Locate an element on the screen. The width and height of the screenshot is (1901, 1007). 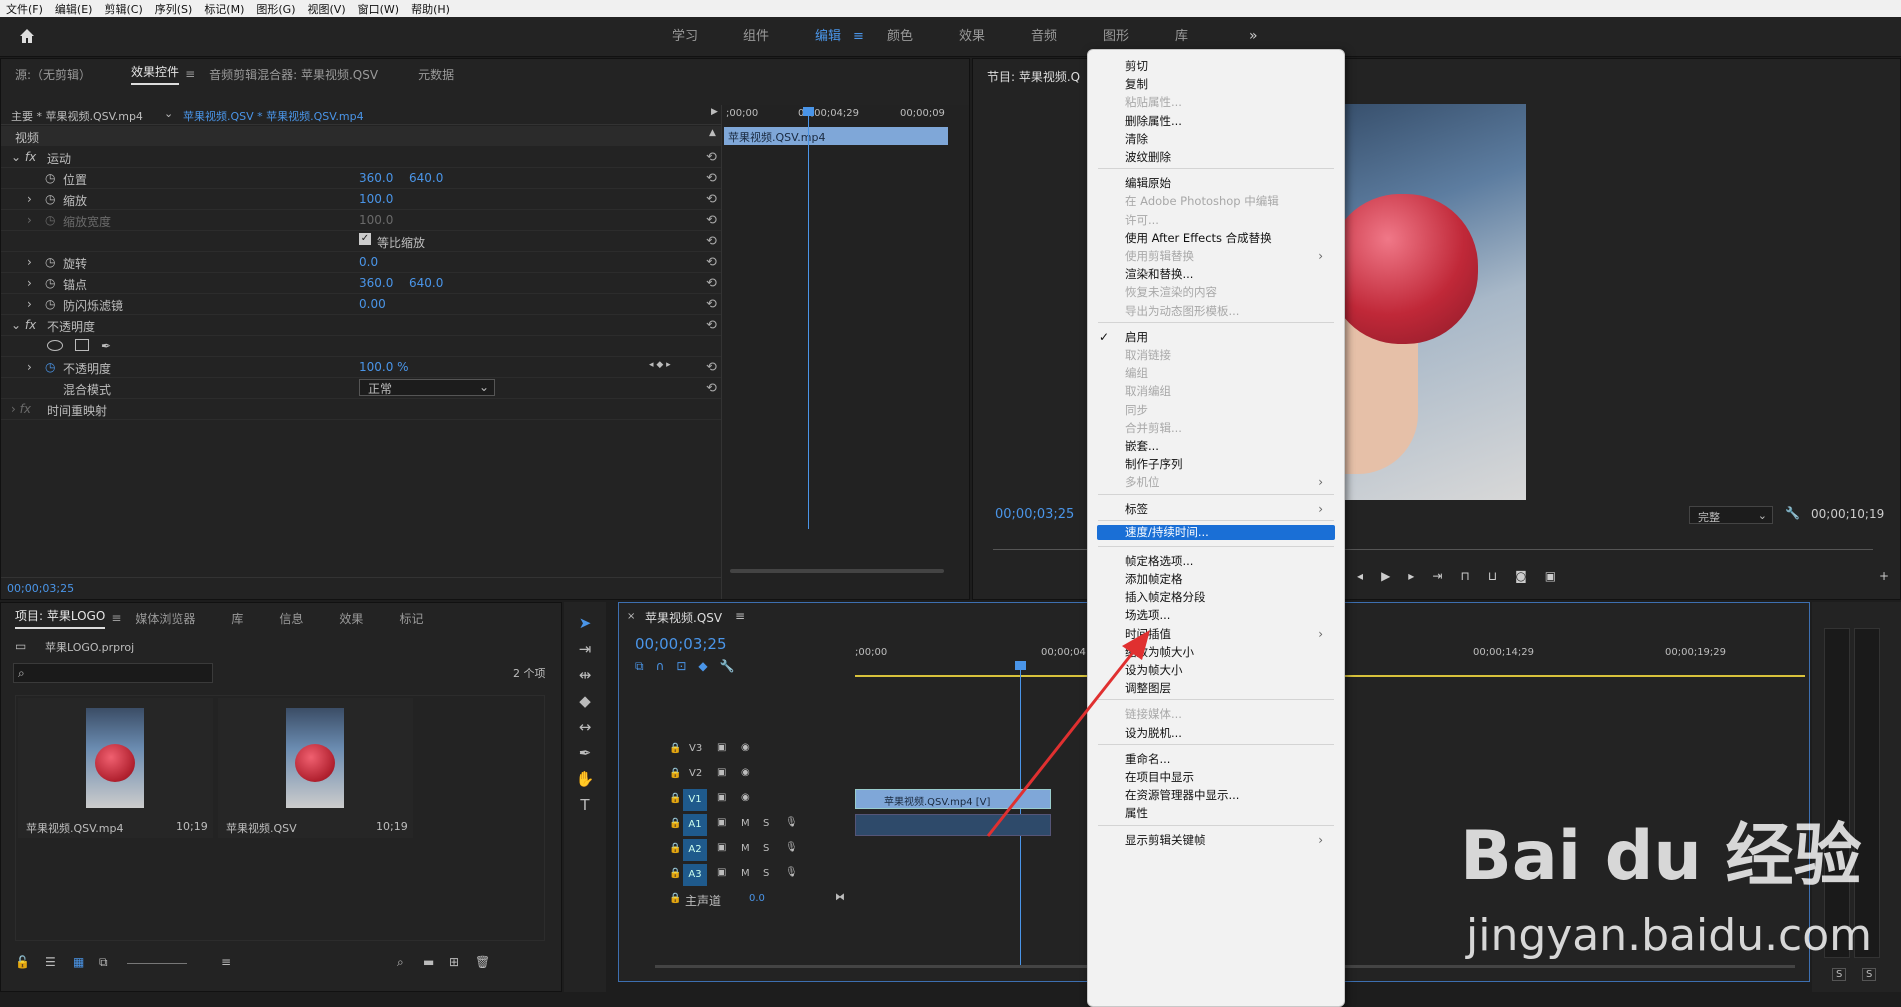
watermark-logo: Bai du 经验 jingyan.baidu.com is located at coordinates (1680, 895).